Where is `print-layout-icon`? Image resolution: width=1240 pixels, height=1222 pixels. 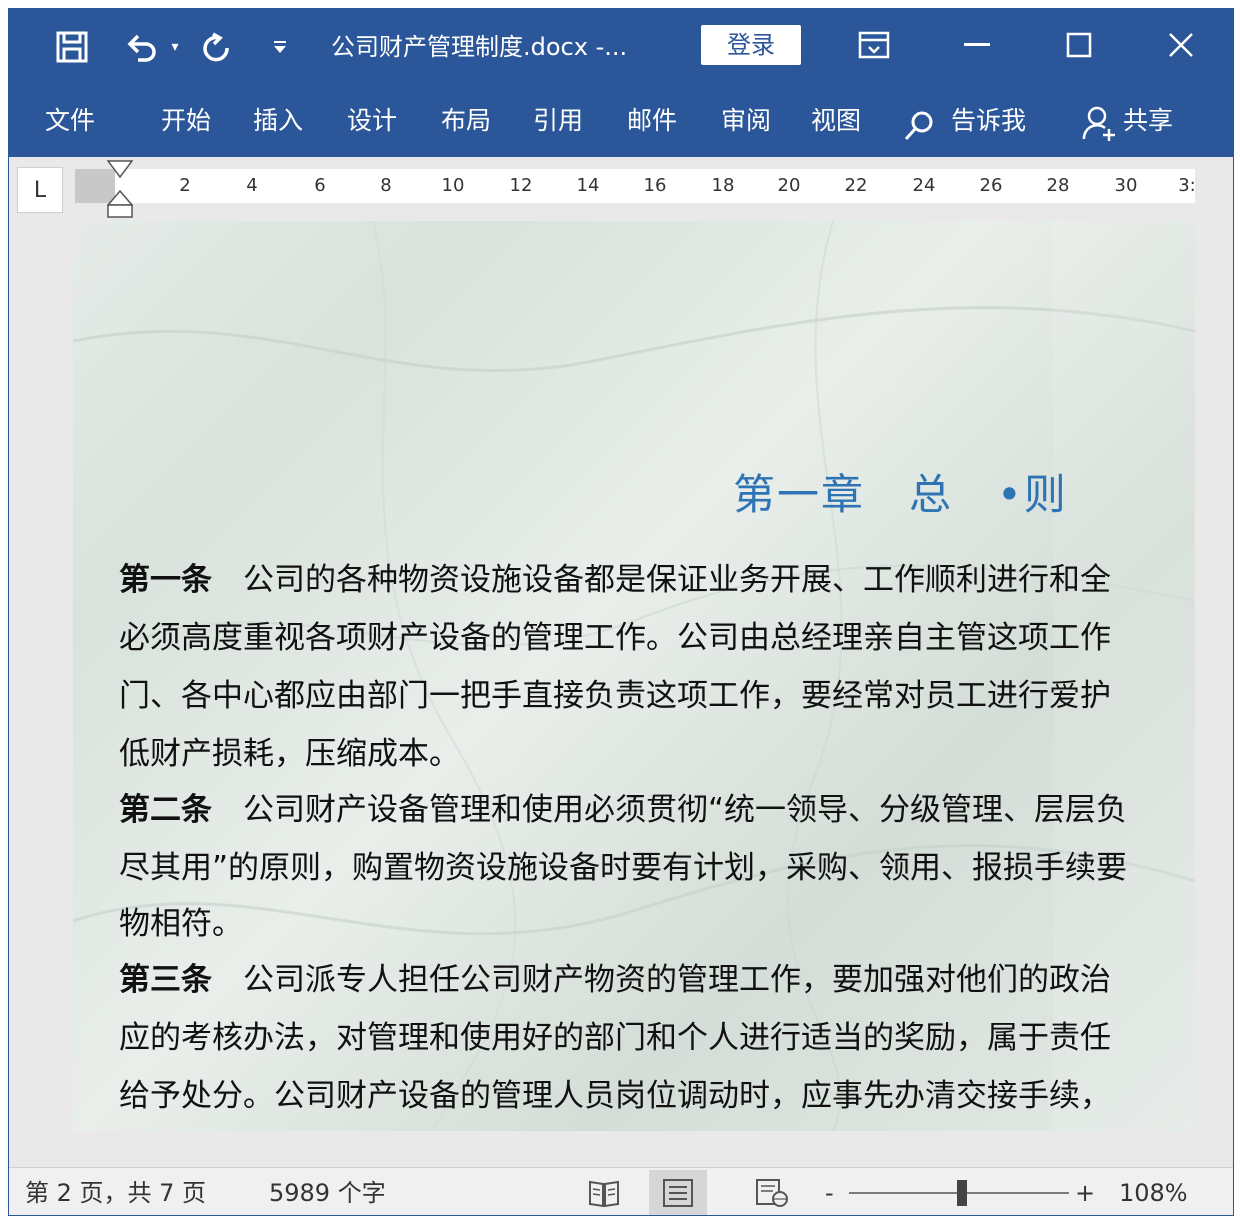 print-layout-icon is located at coordinates (678, 1192).